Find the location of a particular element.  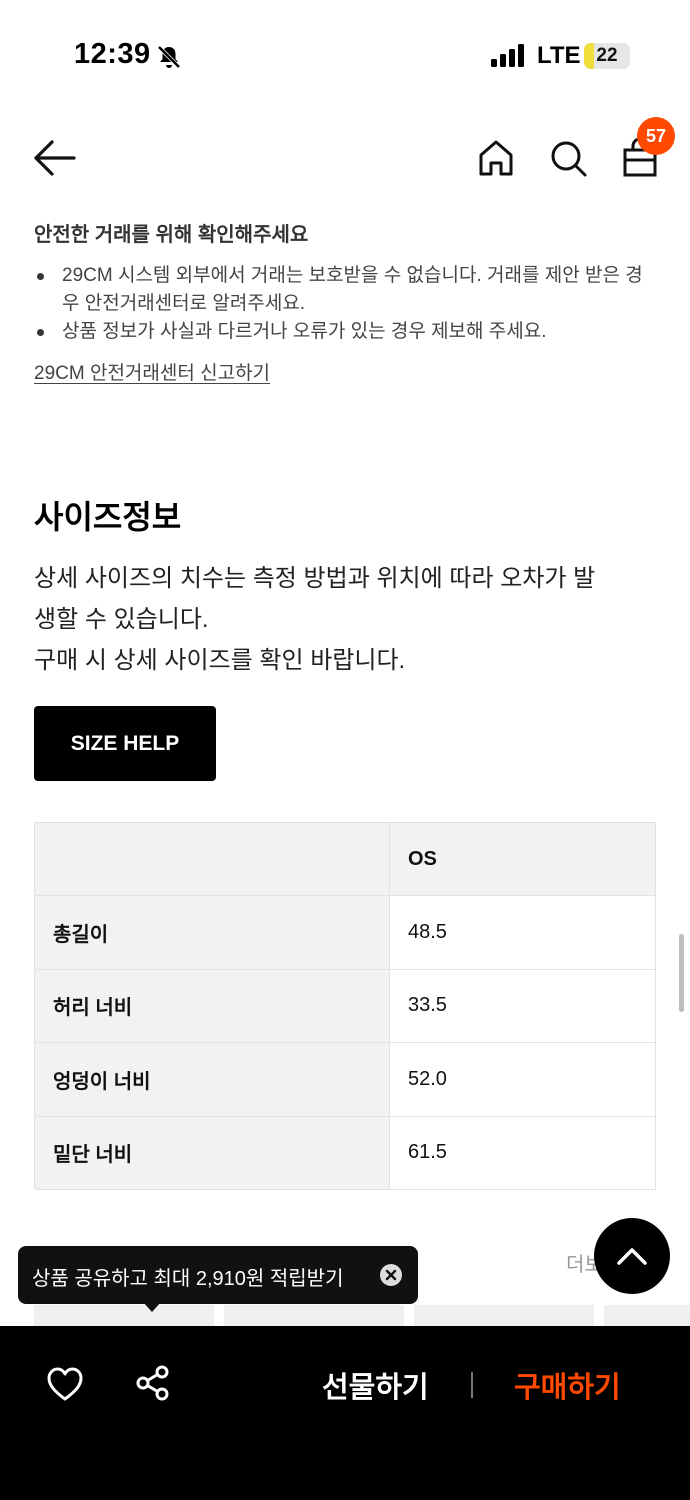

gift-button: 선물하기 is located at coordinates (375, 1385).